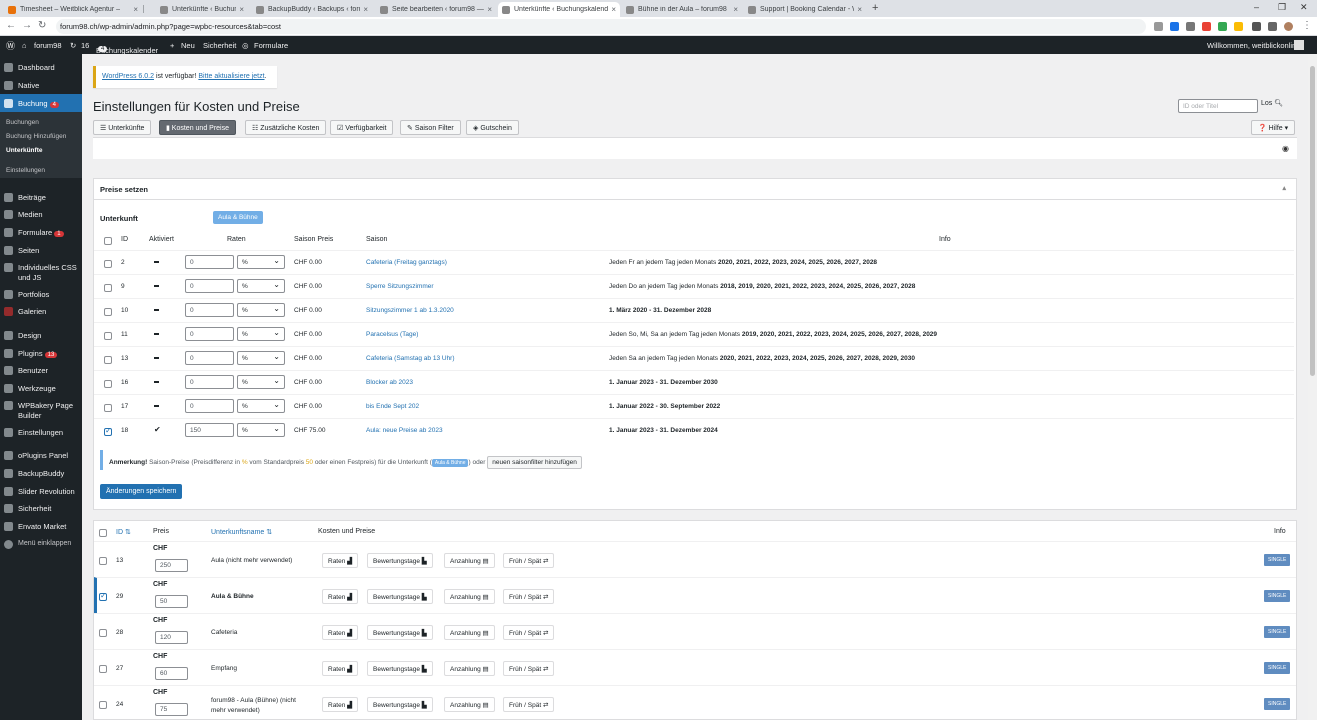  Describe the element at coordinates (171, 565) in the screenshot. I see `price-input: 250` at that location.